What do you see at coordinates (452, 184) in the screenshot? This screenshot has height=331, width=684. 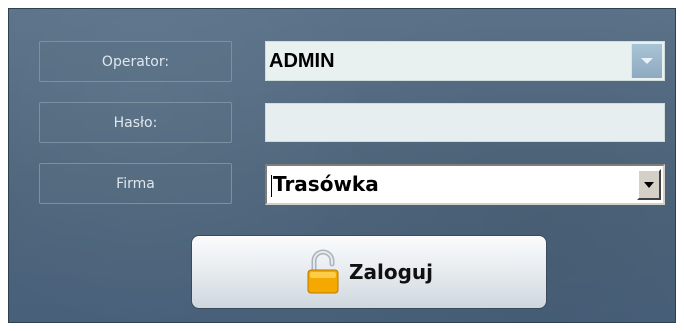 I see `company-value-wrap: Trasówka` at bounding box center [452, 184].